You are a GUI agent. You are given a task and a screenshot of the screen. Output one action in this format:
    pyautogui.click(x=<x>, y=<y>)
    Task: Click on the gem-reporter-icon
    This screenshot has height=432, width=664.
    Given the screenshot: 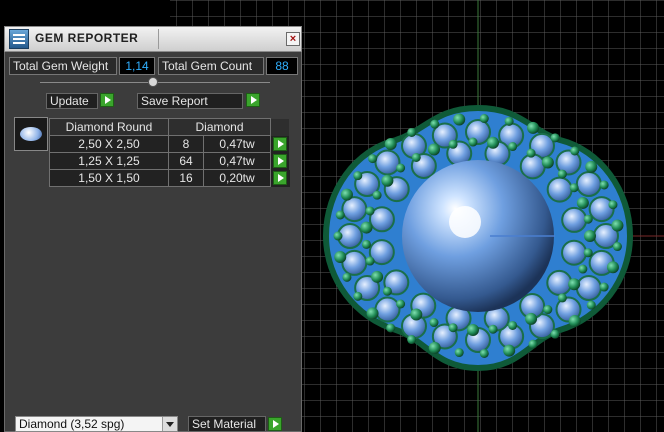 What is the action you would take?
    pyautogui.click(x=19, y=39)
    